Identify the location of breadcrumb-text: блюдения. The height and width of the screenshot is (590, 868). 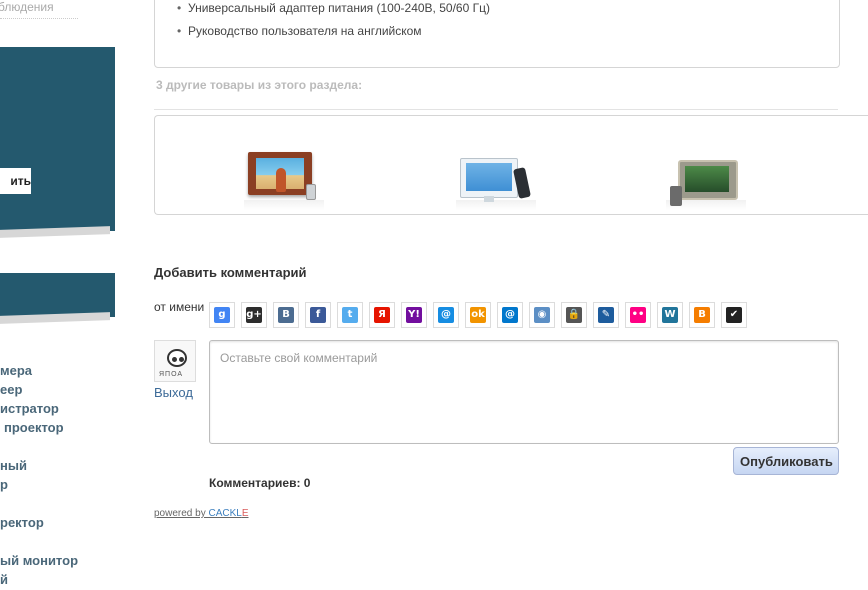
(27, 7).